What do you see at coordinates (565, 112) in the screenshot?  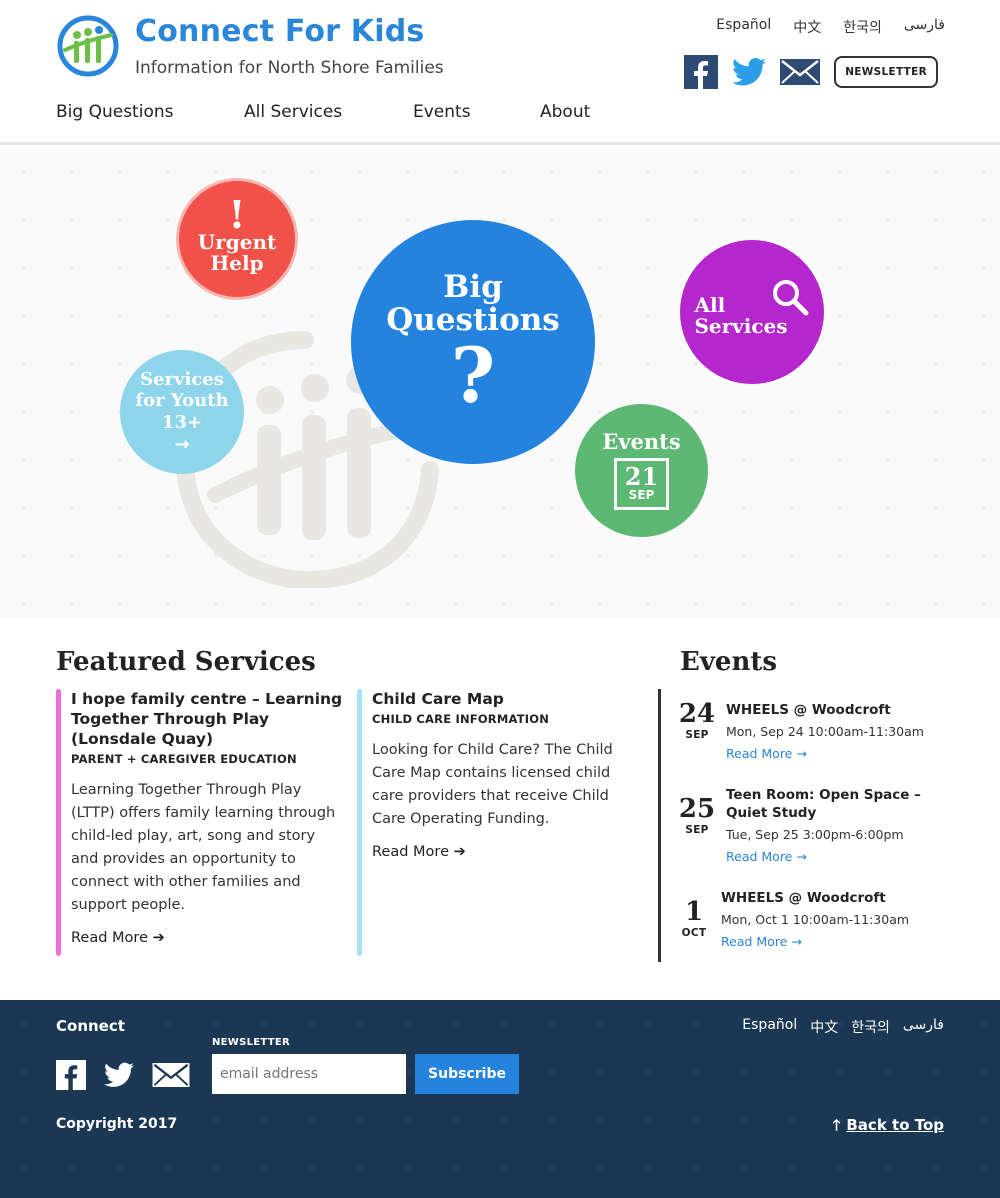 I see `nav-about: About` at bounding box center [565, 112].